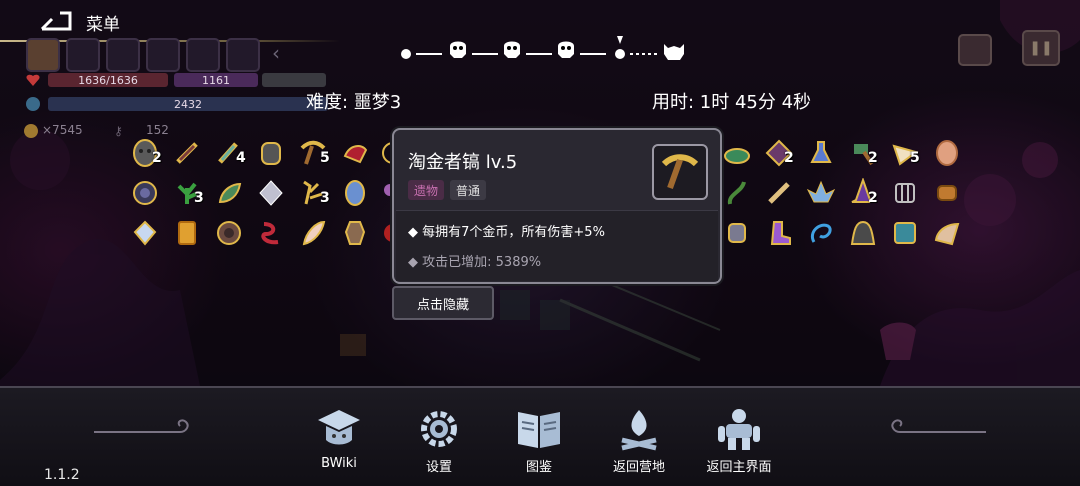 This screenshot has height=486, width=1080. What do you see at coordinates (779, 233) in the screenshot?
I see `relic-boot-icon` at bounding box center [779, 233].